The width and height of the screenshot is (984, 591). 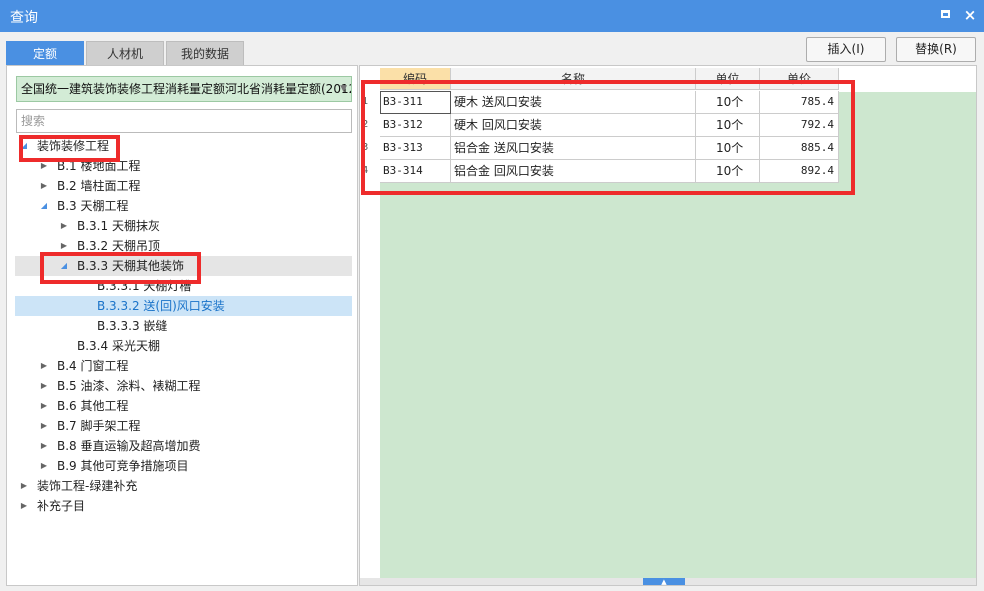 What do you see at coordinates (183, 226) in the screenshot?
I see `tree-item: ▶ B.3.1 天棚抹灰` at bounding box center [183, 226].